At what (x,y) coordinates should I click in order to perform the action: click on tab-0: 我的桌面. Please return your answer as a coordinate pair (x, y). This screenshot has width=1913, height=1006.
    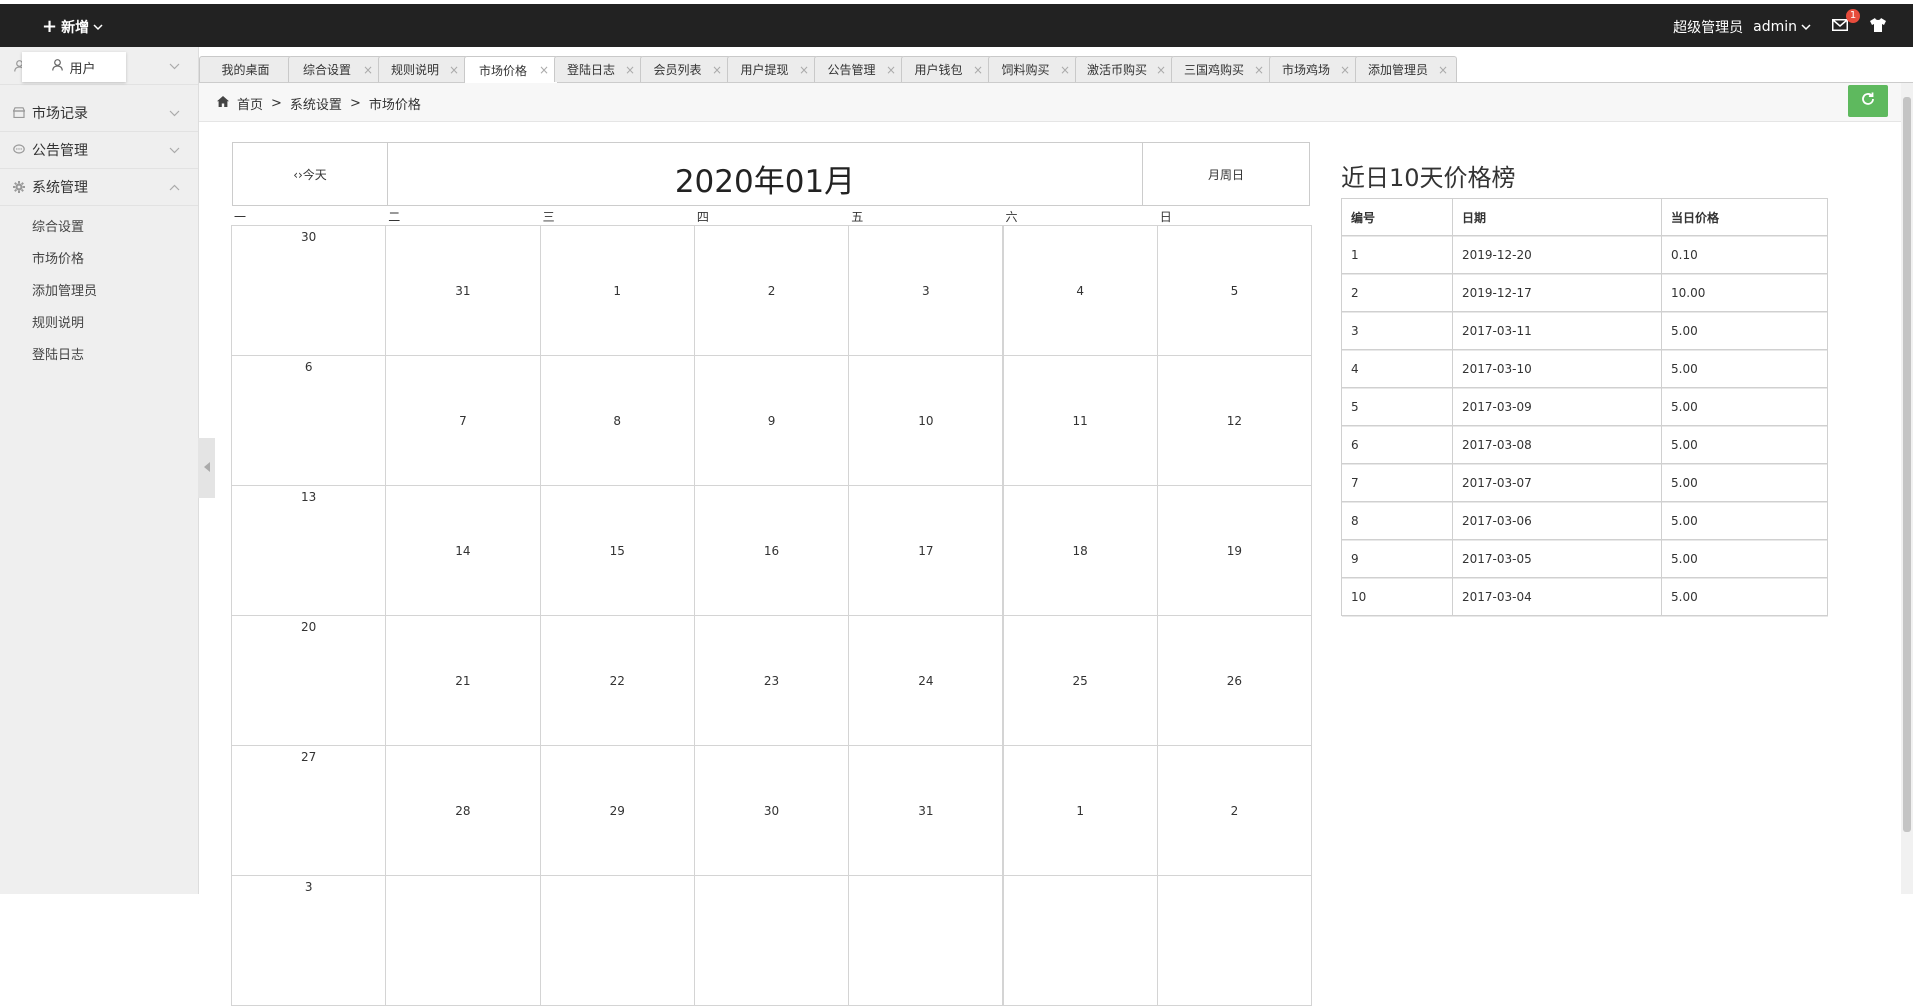
    Looking at the image, I should click on (245, 69).